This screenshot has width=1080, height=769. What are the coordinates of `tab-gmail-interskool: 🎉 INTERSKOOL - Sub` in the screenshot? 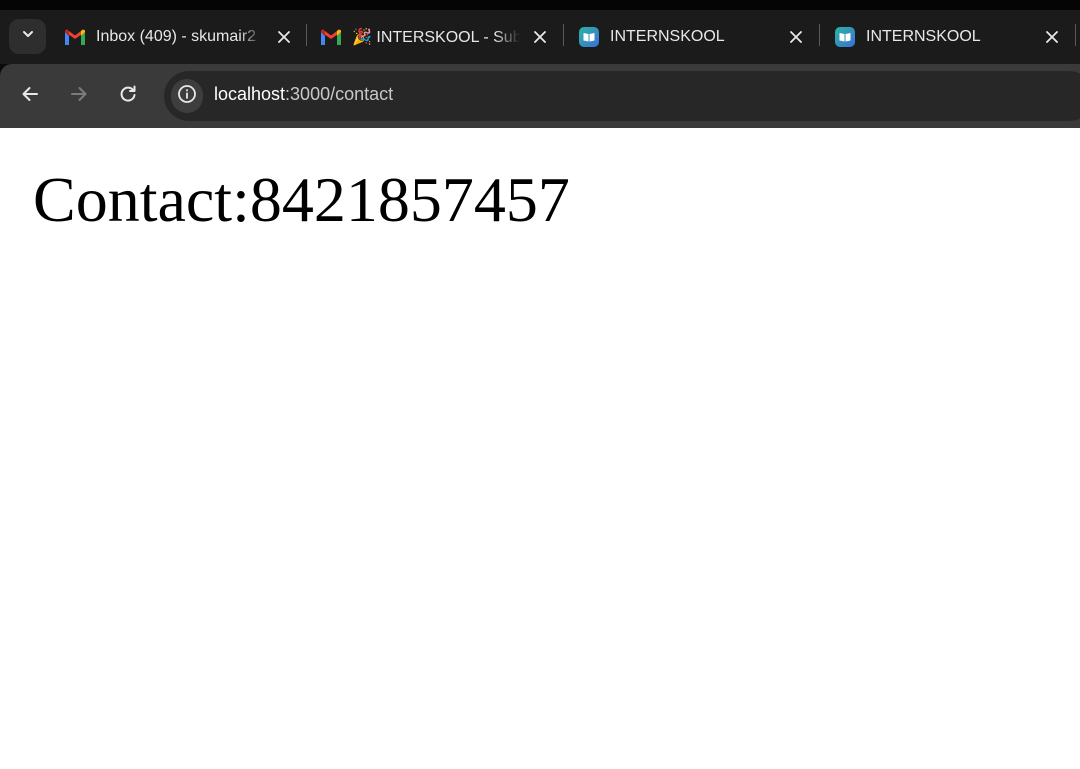 It's located at (435, 37).